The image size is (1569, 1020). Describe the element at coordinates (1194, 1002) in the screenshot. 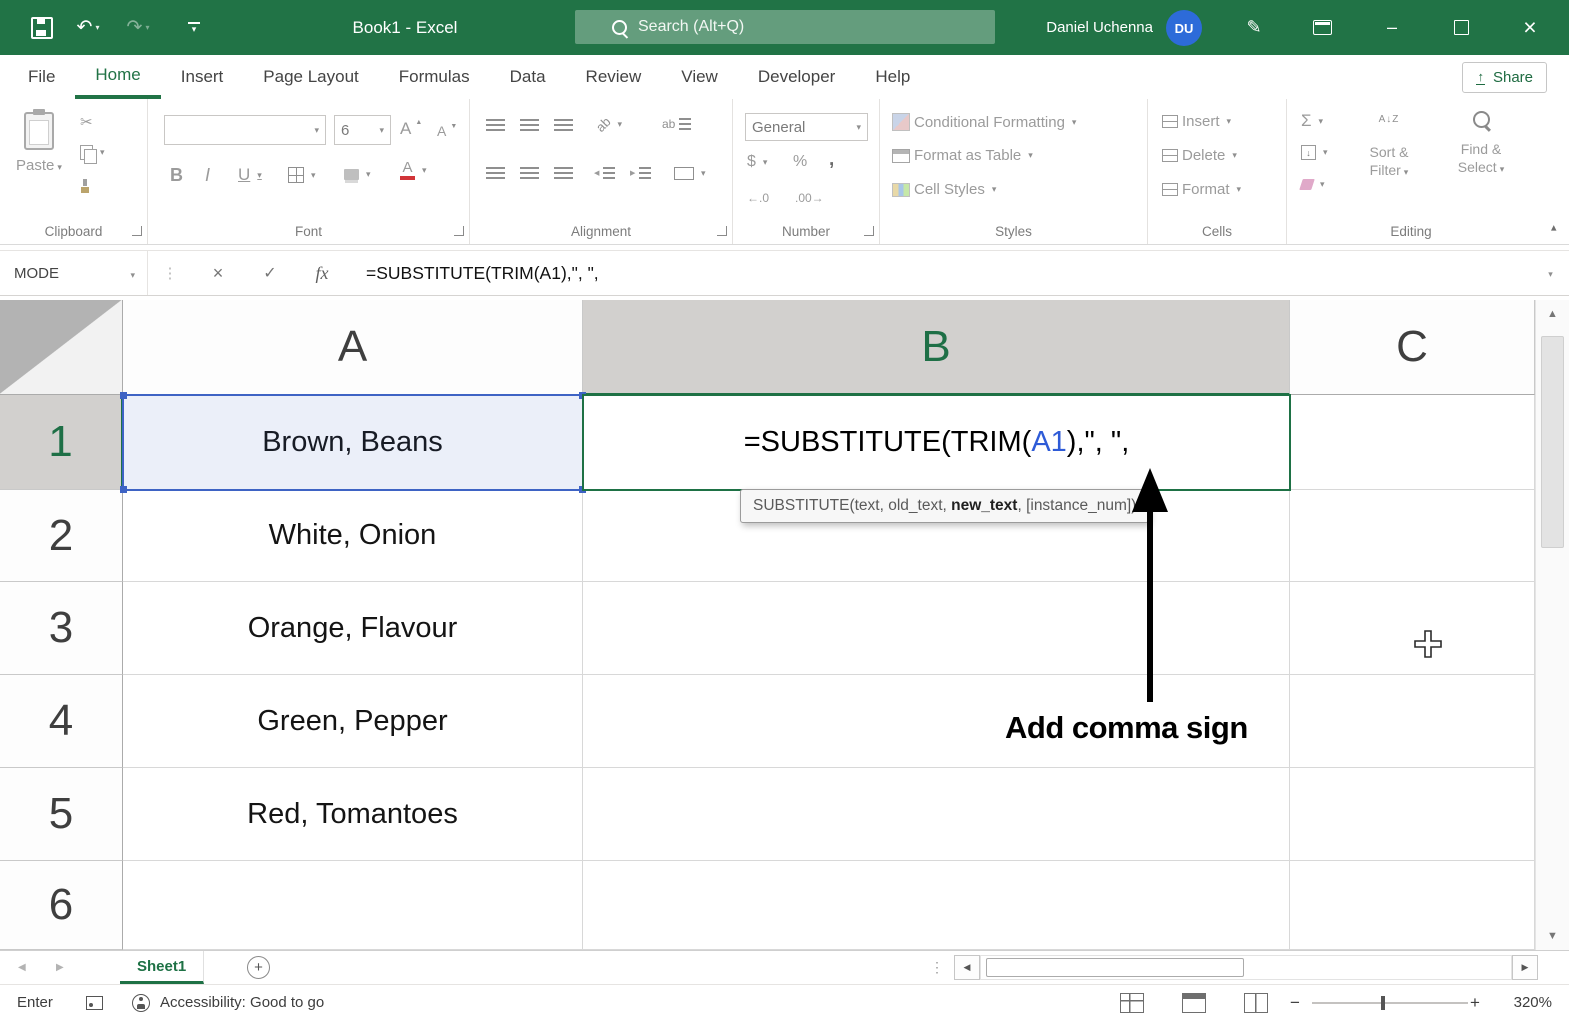

I see `page-layout-view-button` at that location.